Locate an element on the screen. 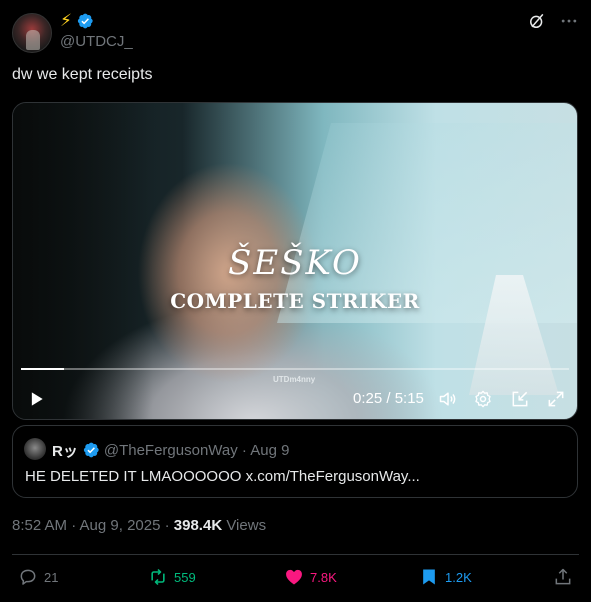 This screenshot has width=591, height=602. quoted-display-name: Rッ is located at coordinates (65, 450).